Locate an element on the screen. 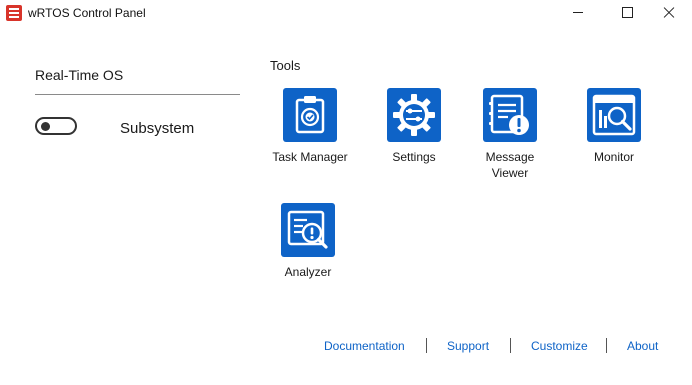 This screenshot has width=692, height=385. analyzer-icon is located at coordinates (308, 230).